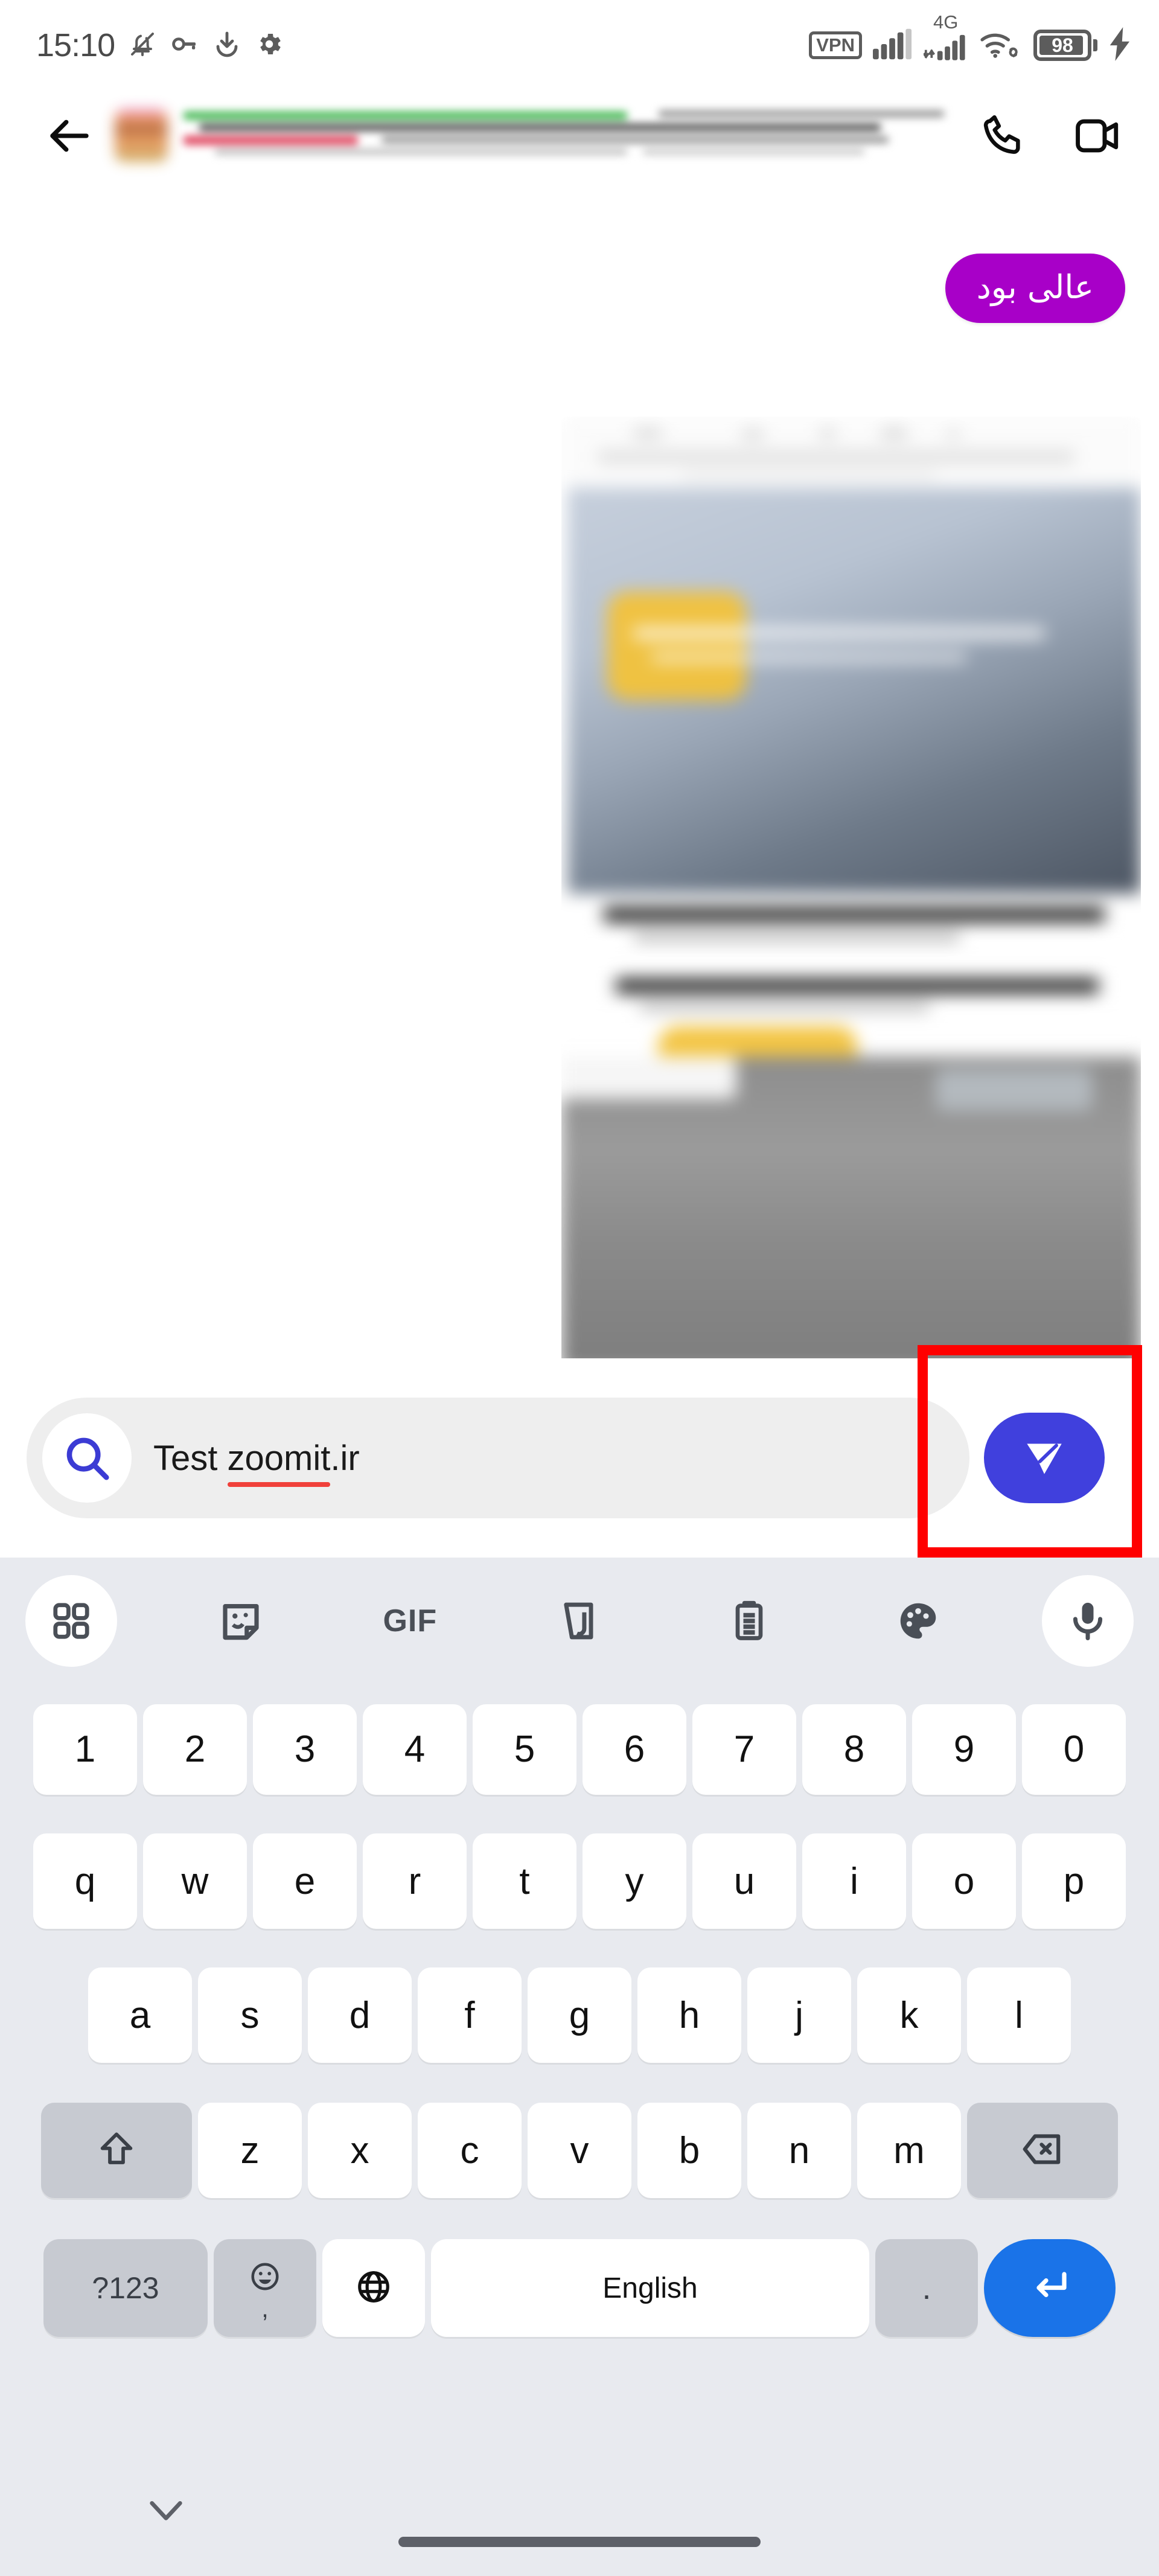  What do you see at coordinates (524, 1881) in the screenshot?
I see `key-t: t` at bounding box center [524, 1881].